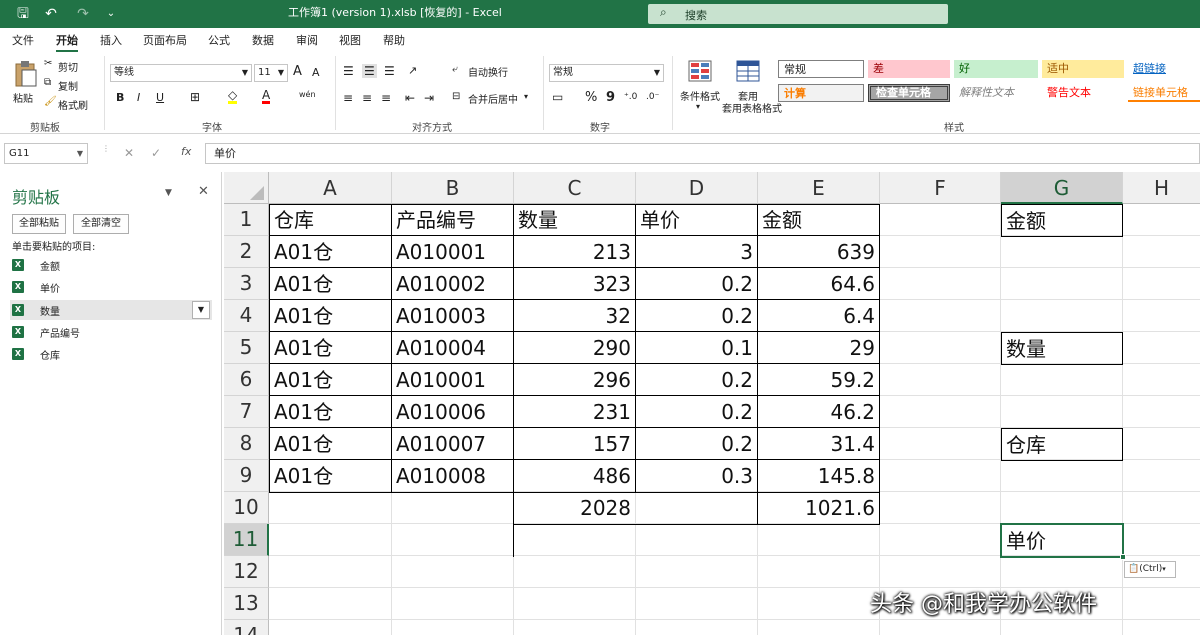  What do you see at coordinates (138, 97) in the screenshot?
I see `italic-button: I` at bounding box center [138, 97].